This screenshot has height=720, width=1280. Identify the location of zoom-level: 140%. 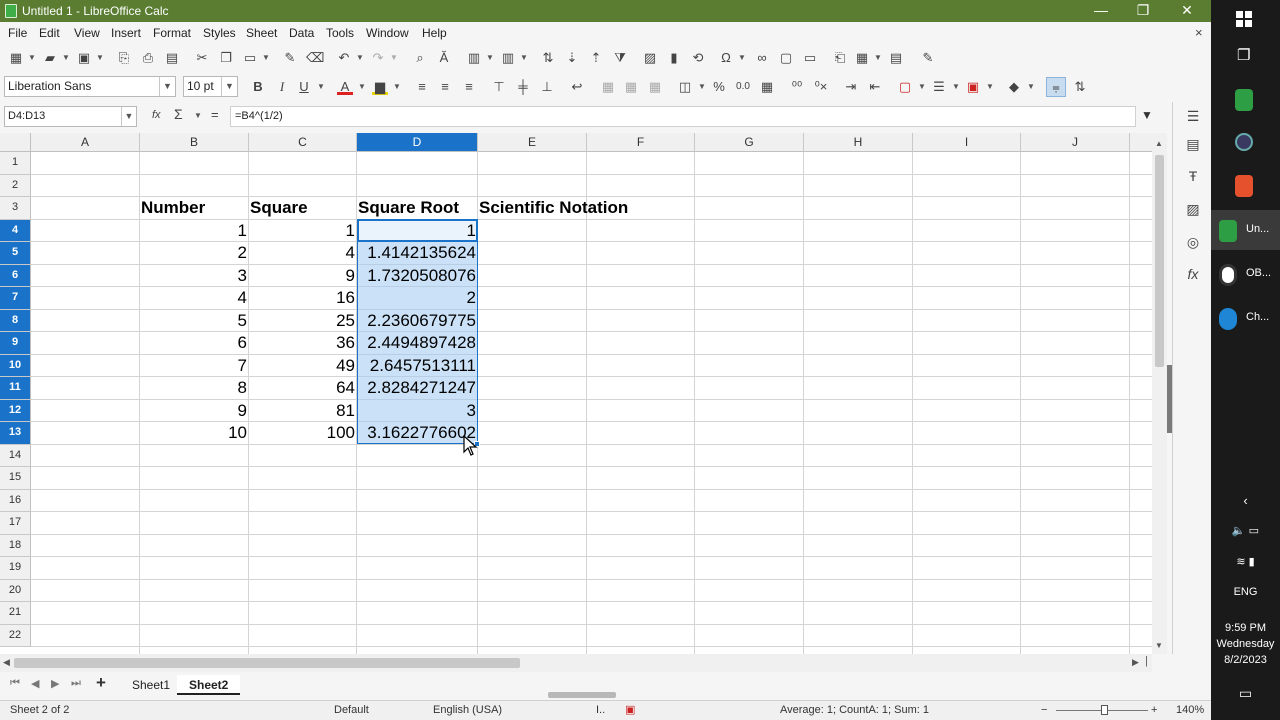
(1190, 710).